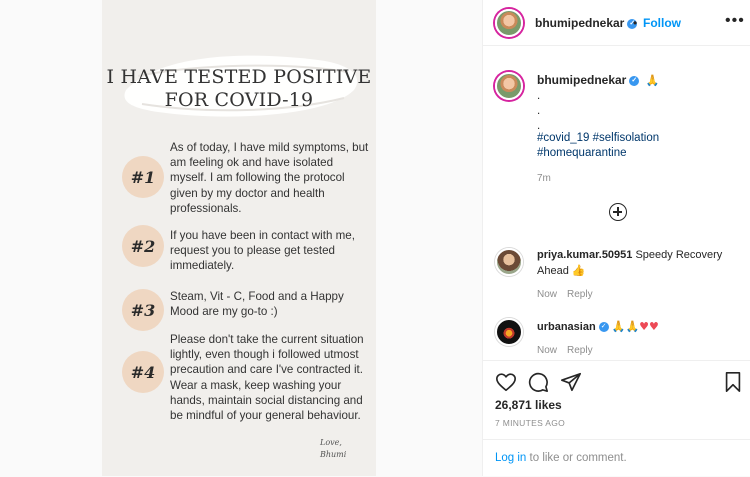  I want to click on step-badge: #1, so click(143, 177).